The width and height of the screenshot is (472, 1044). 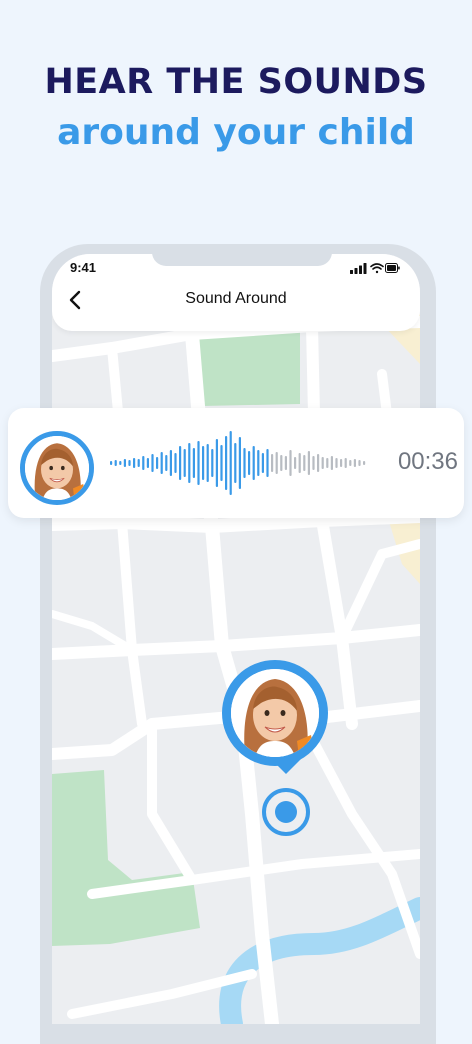 I want to click on park-area, so click(x=248, y=368).